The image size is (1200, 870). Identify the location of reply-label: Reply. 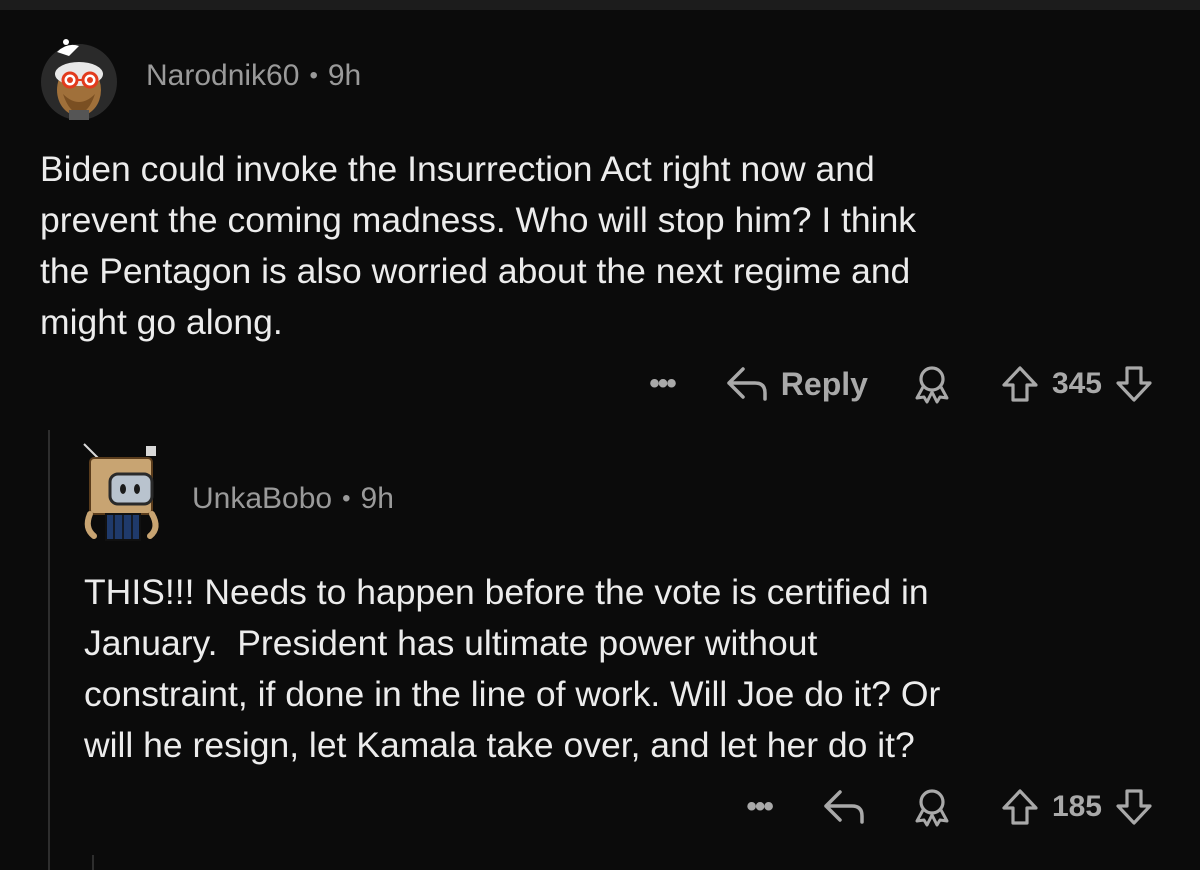
(824, 383).